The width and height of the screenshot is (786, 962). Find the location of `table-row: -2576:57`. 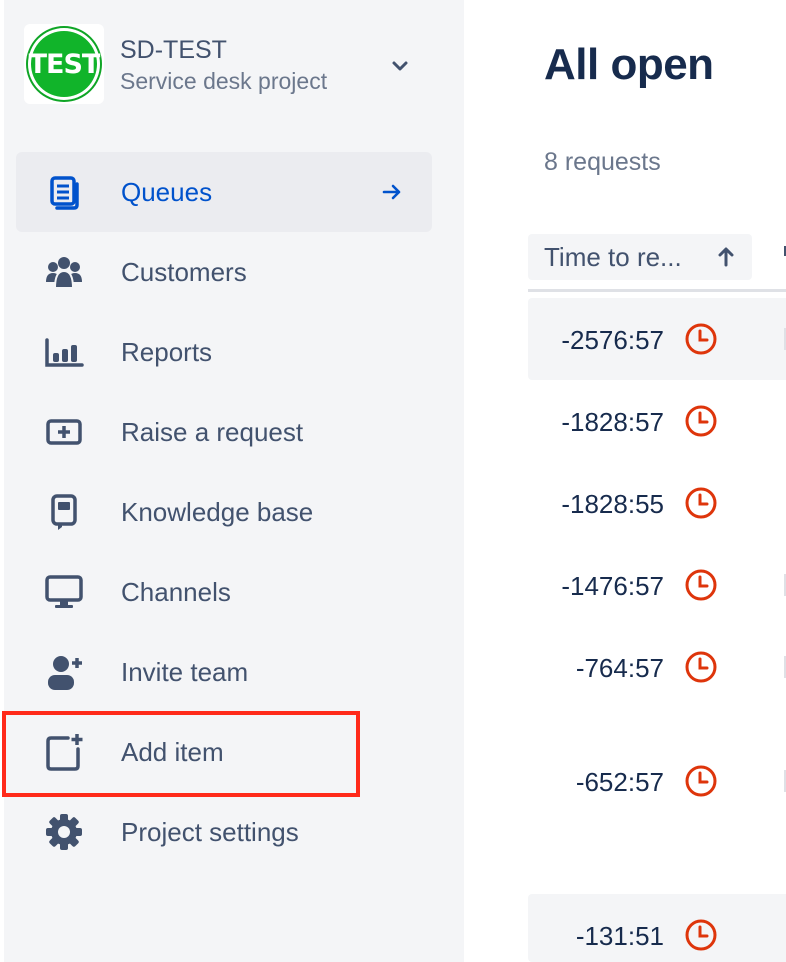

table-row: -2576:57 is located at coordinates (657, 339).